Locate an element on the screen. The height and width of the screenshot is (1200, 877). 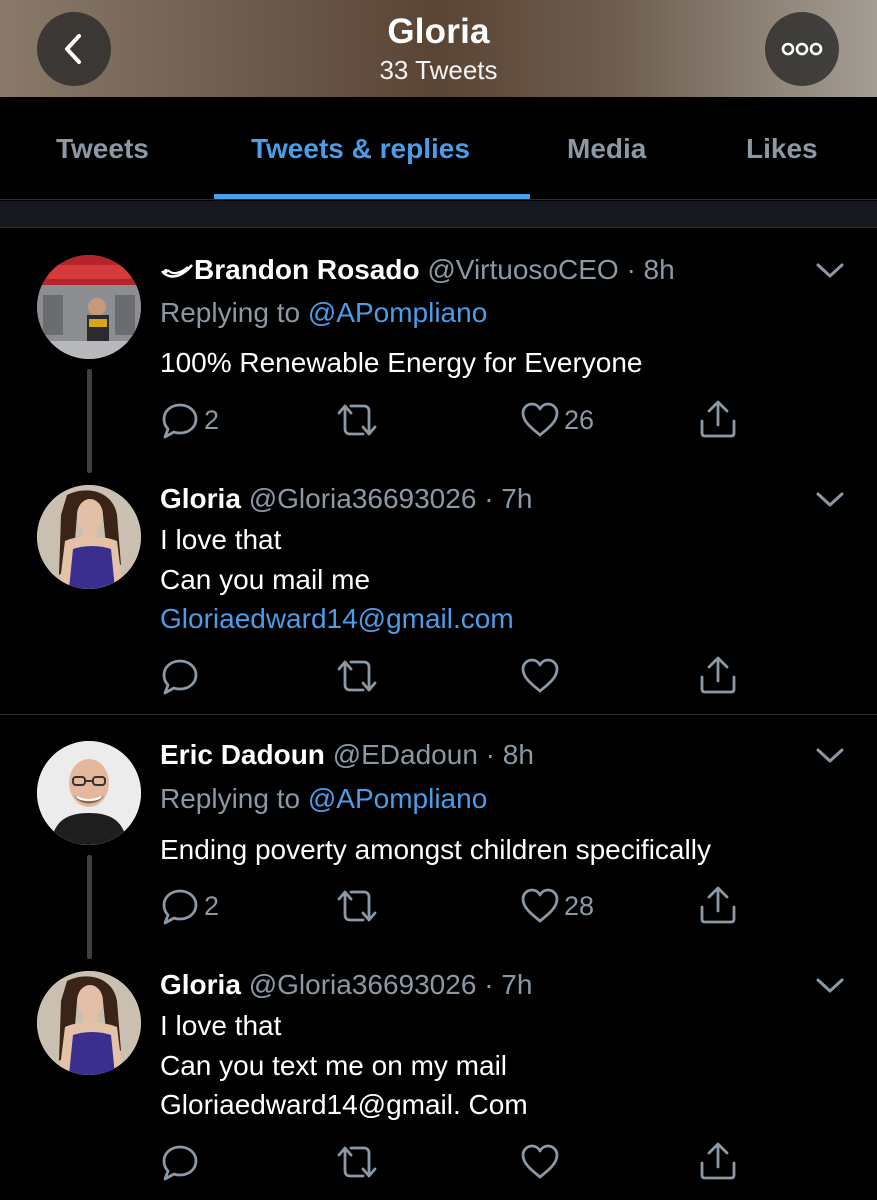
author-name: Brandon Rosado is located at coordinates (307, 269).